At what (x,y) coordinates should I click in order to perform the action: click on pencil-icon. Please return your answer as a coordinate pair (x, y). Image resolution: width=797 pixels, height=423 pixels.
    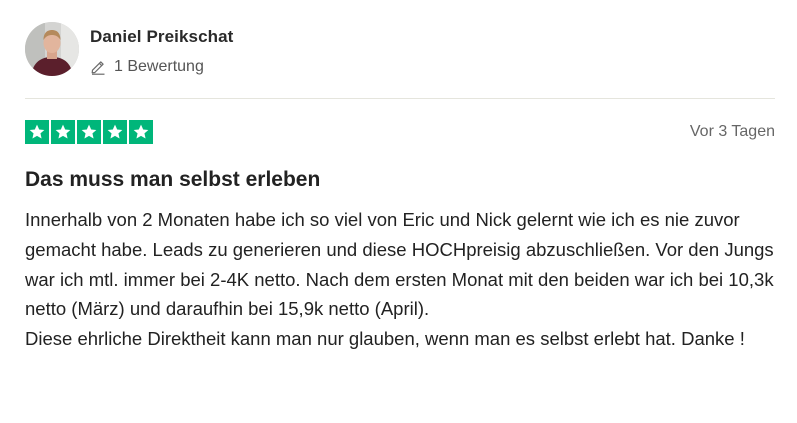
    Looking at the image, I should click on (98, 67).